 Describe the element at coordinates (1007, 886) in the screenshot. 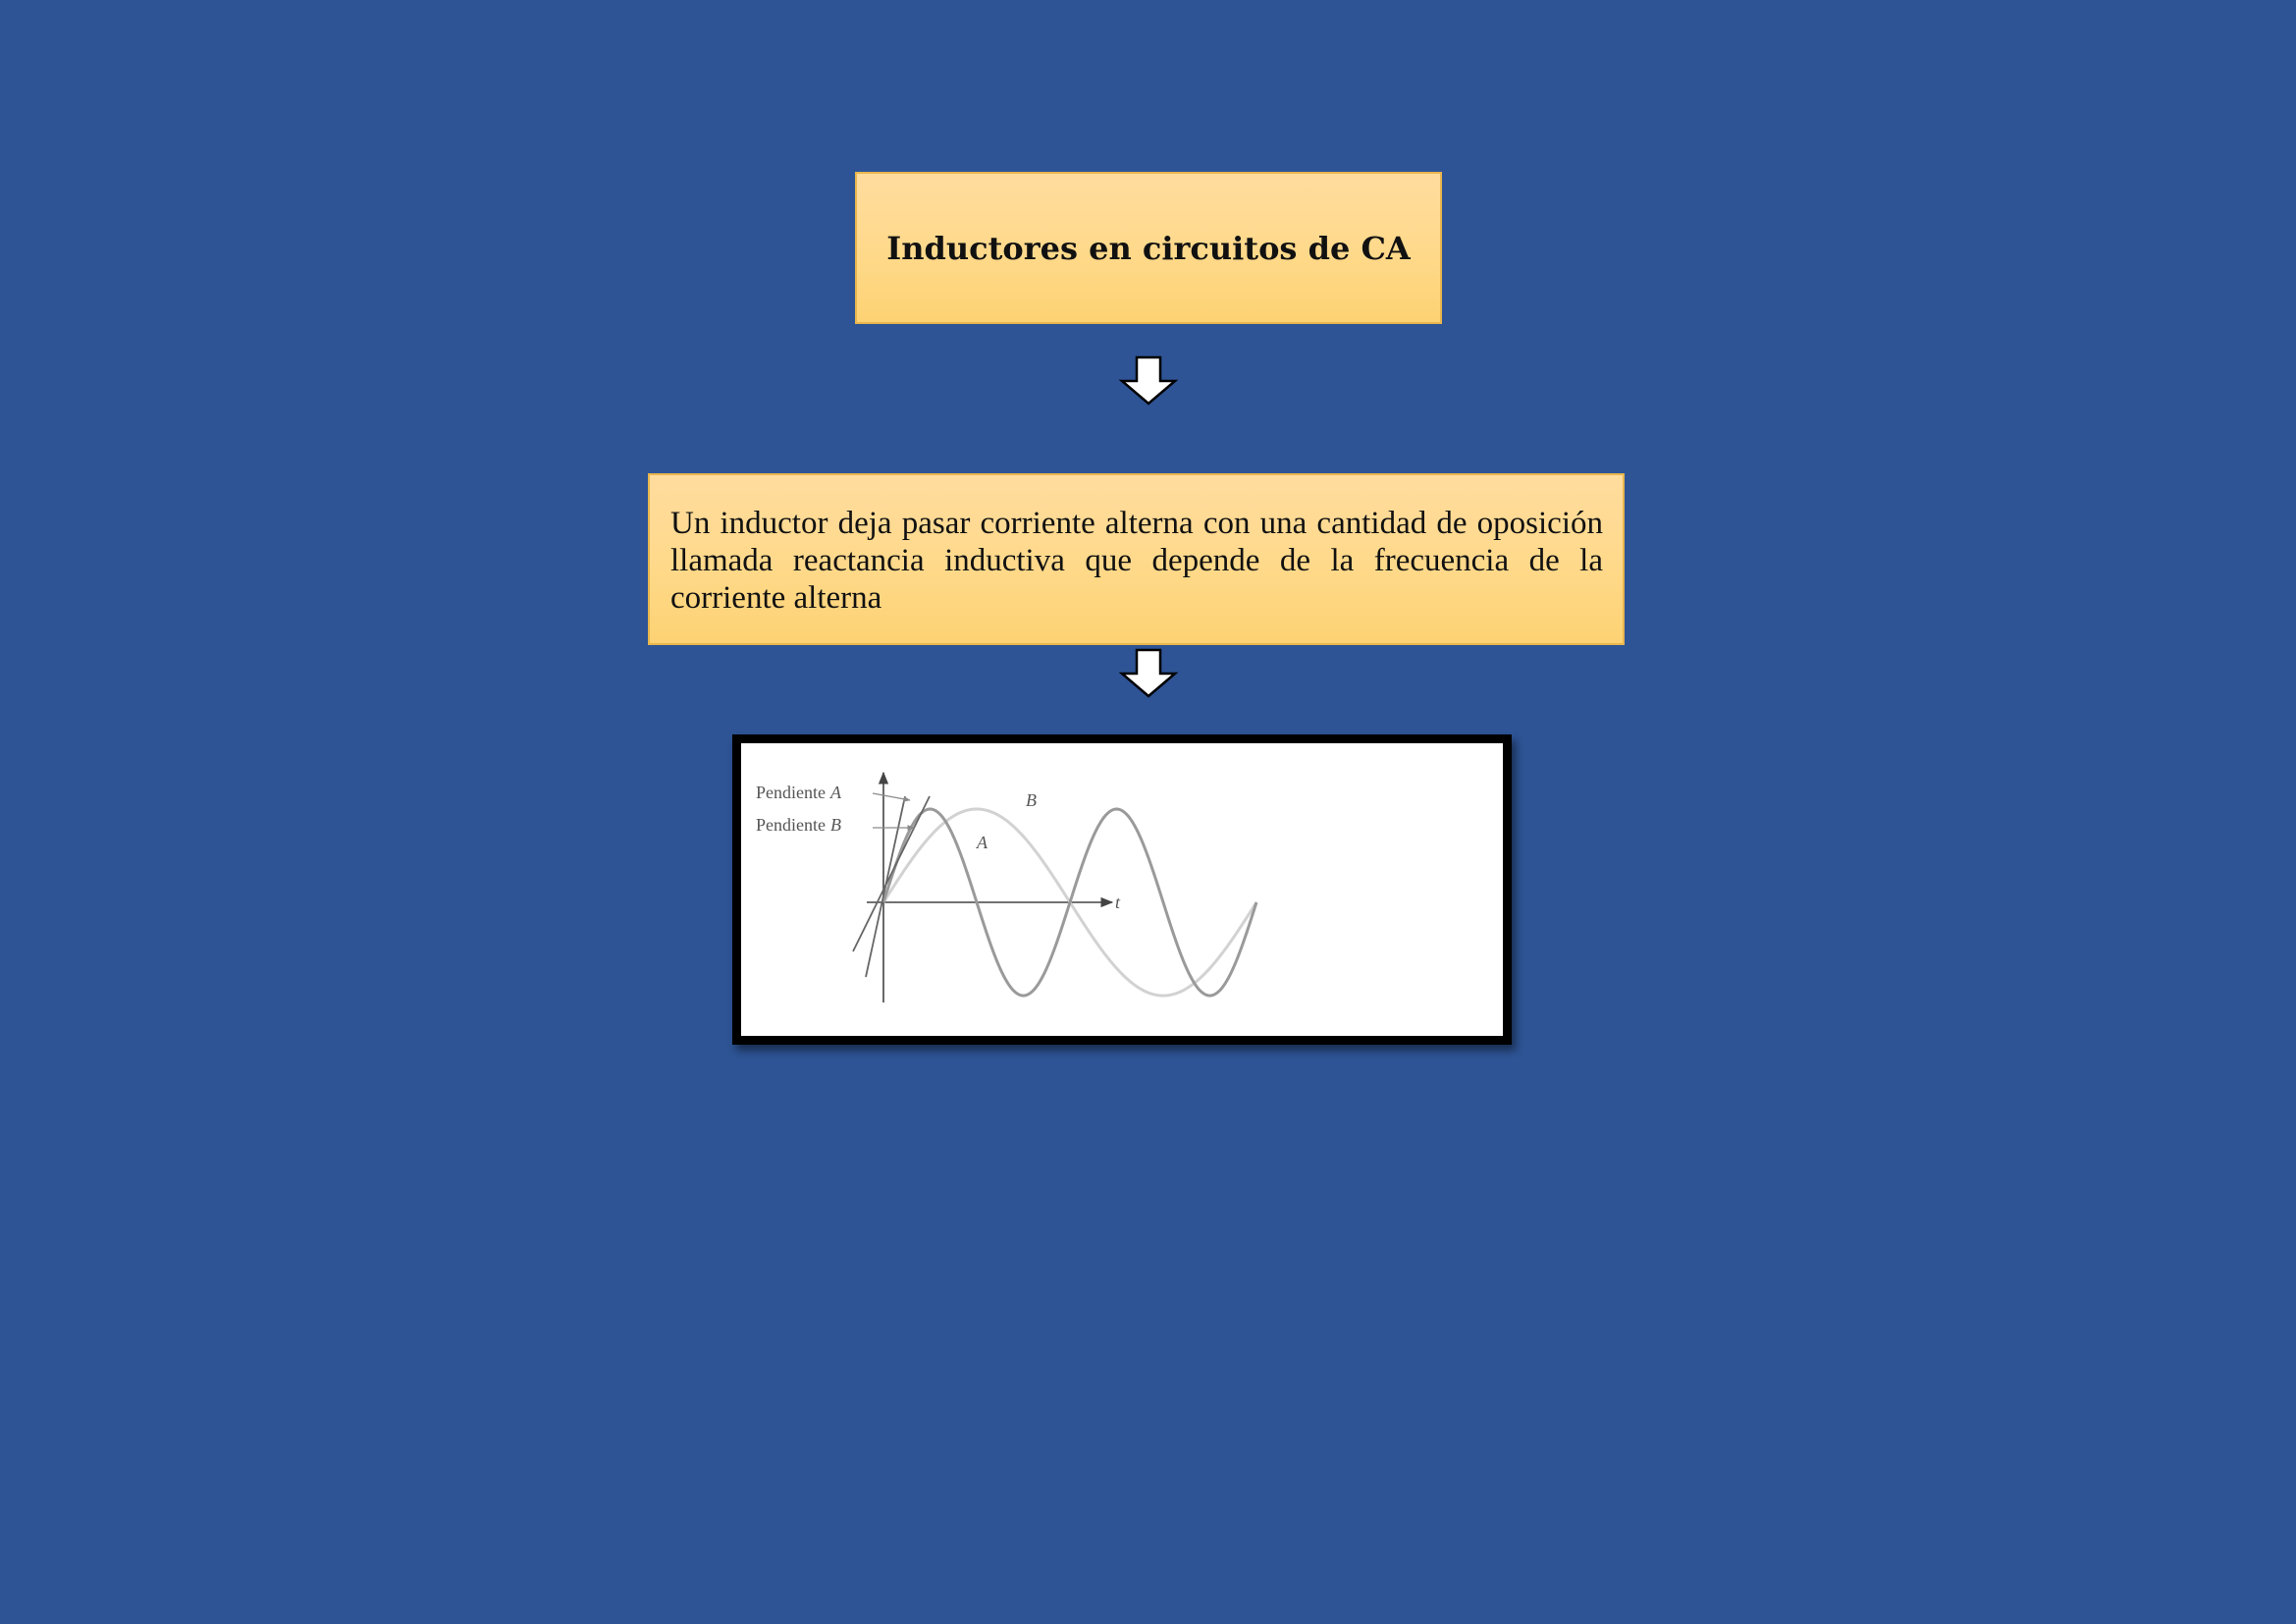

I see `waveform-diagram: Pendiente A Pendiente B B A t` at that location.